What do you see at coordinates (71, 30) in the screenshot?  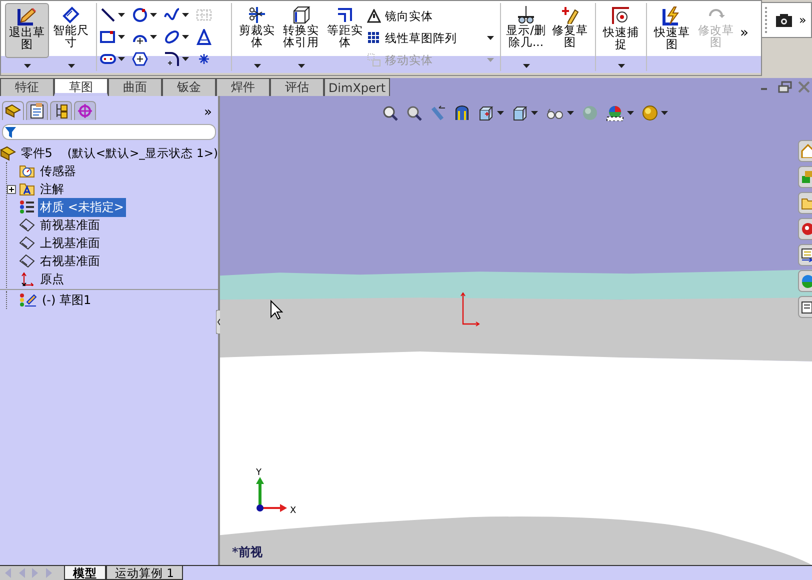 I see `toolbar-button: 智能尺寸` at bounding box center [71, 30].